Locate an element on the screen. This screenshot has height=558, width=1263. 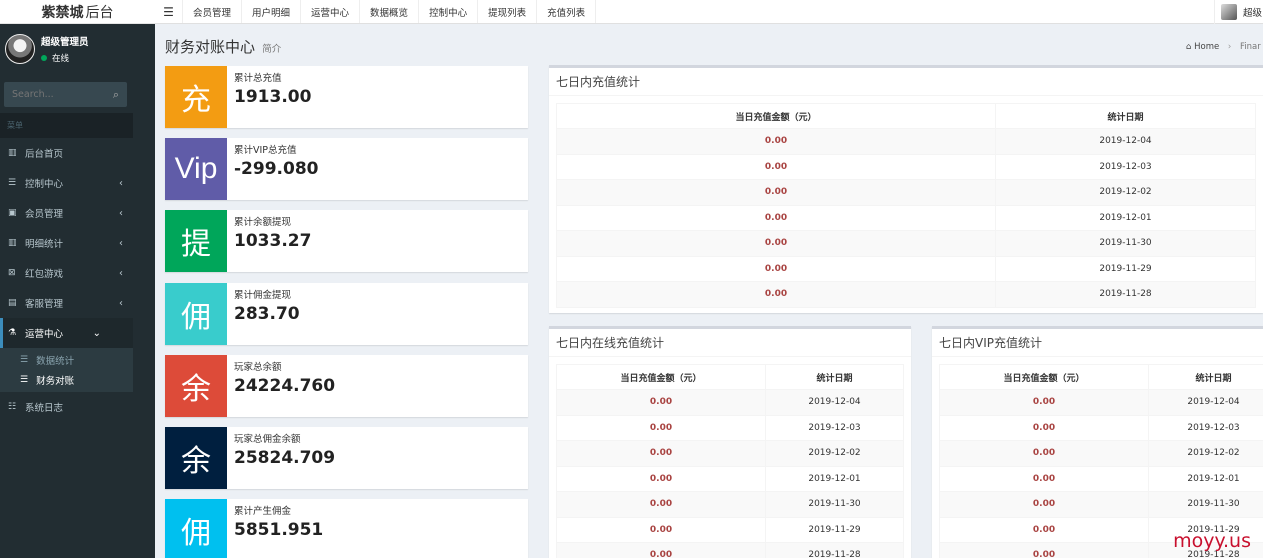
nav-item-user-detail: 用户明细 is located at coordinates (272, 11).